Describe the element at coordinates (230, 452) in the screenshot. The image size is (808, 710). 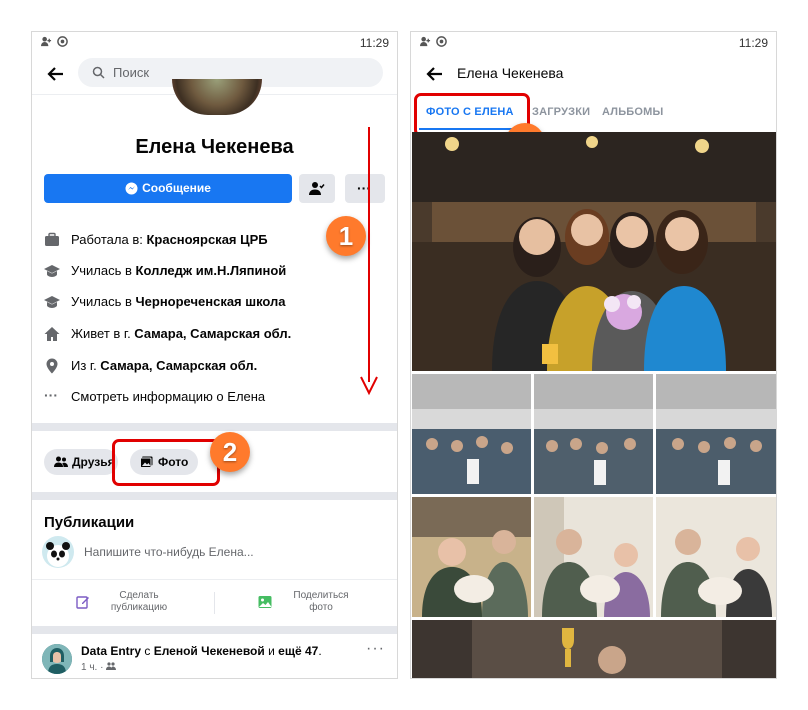
I see `step-badge-2: 2` at that location.